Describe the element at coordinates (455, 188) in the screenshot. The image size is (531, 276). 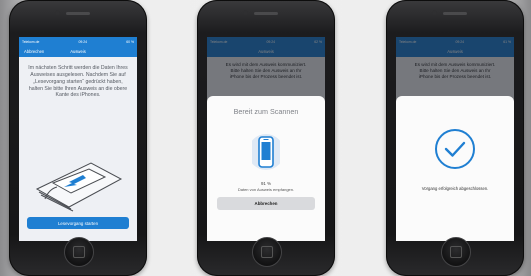
I see `success-text: Vorgang erfolgreich abgeschlossen.` at that location.